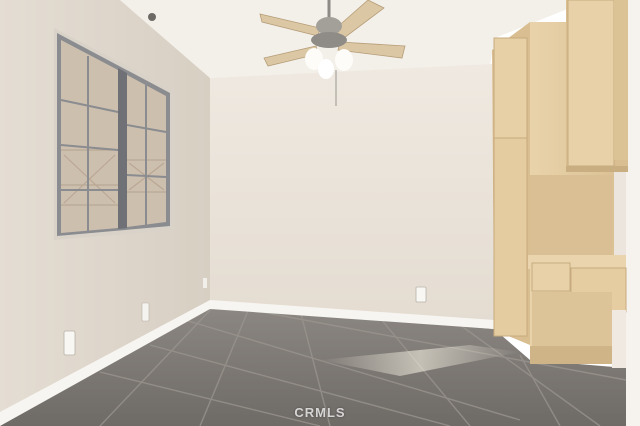  What do you see at coordinates (591, 83) in the screenshot?
I see `cabinet-door-top` at bounding box center [591, 83].